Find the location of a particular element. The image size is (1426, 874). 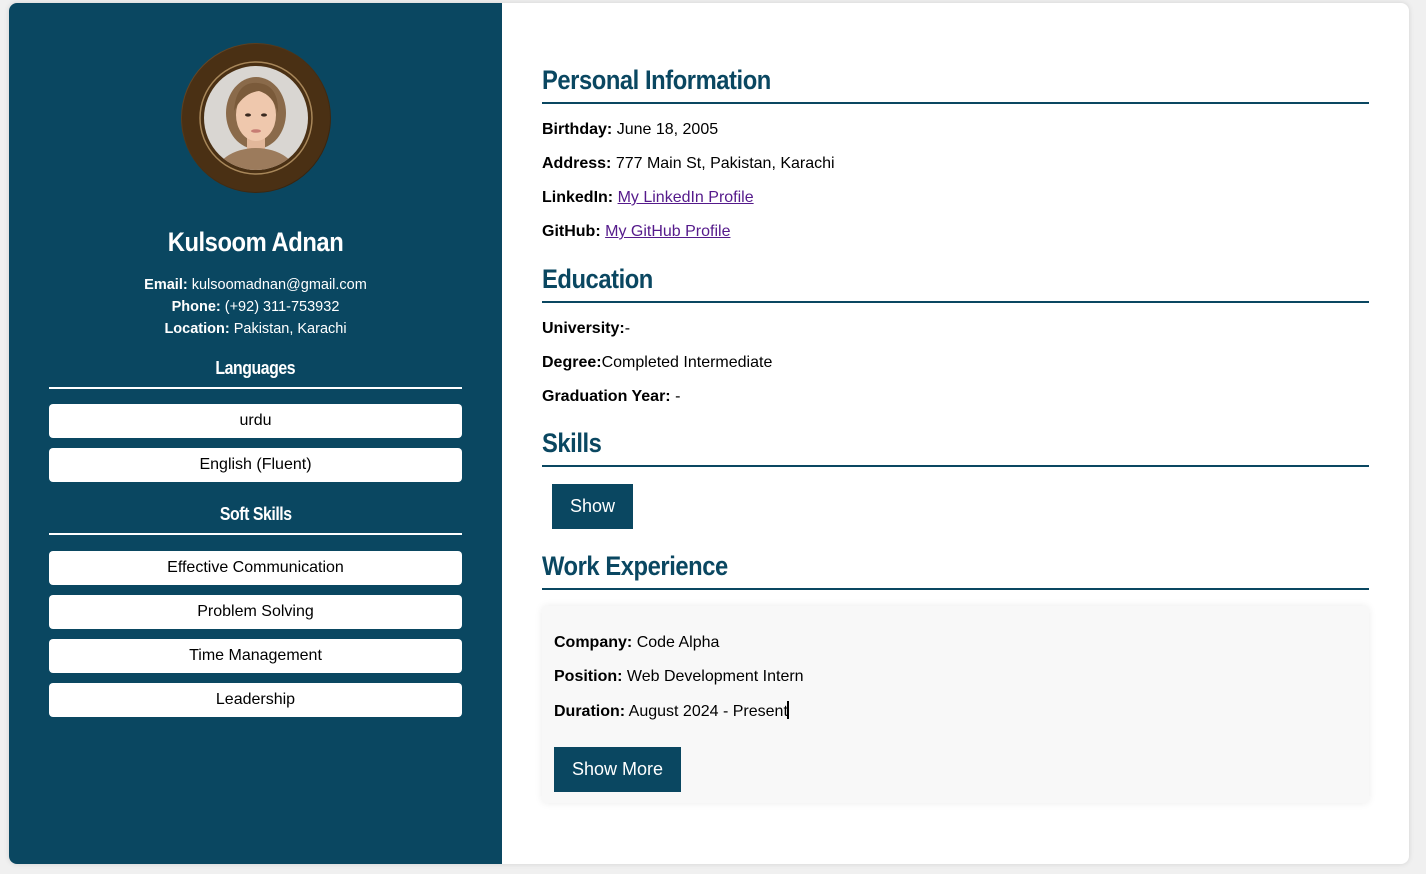

contact-email: Email: kulsoomadnan@gmail.com is located at coordinates (255, 285).